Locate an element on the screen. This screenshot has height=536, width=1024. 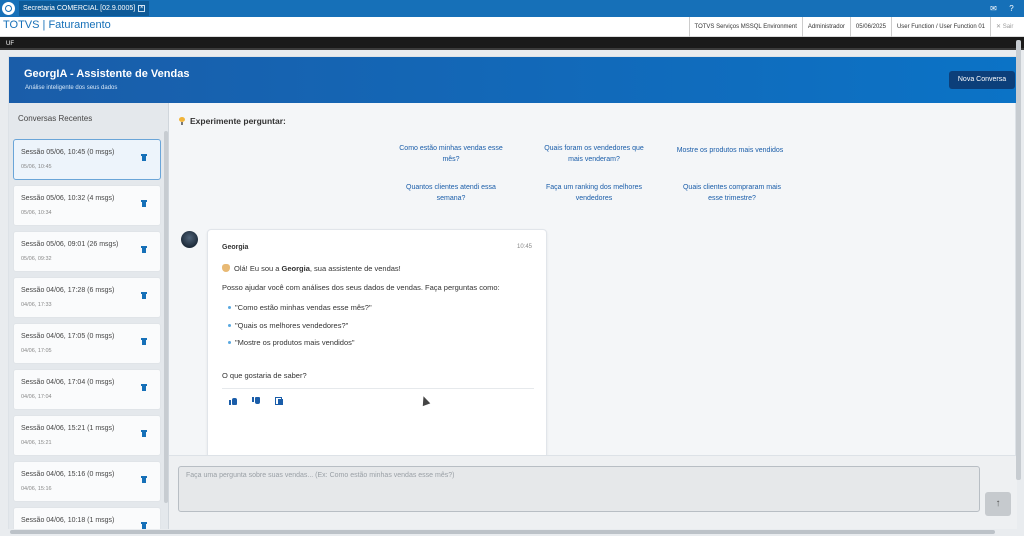
function-label: User Function / User Function 01 is located at coordinates (940, 27).